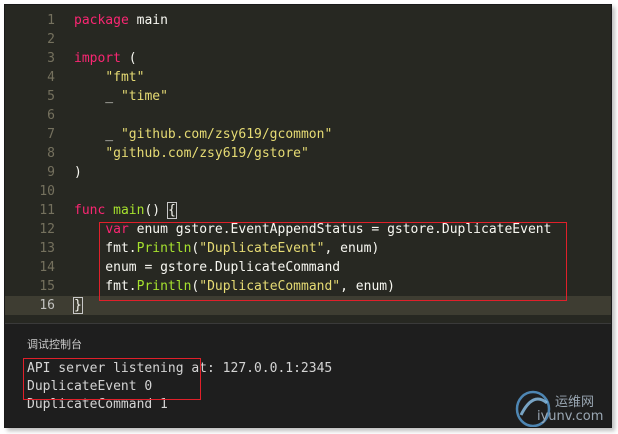 The image size is (618, 434). What do you see at coordinates (51, 58) in the screenshot?
I see `line-number: 3` at bounding box center [51, 58].